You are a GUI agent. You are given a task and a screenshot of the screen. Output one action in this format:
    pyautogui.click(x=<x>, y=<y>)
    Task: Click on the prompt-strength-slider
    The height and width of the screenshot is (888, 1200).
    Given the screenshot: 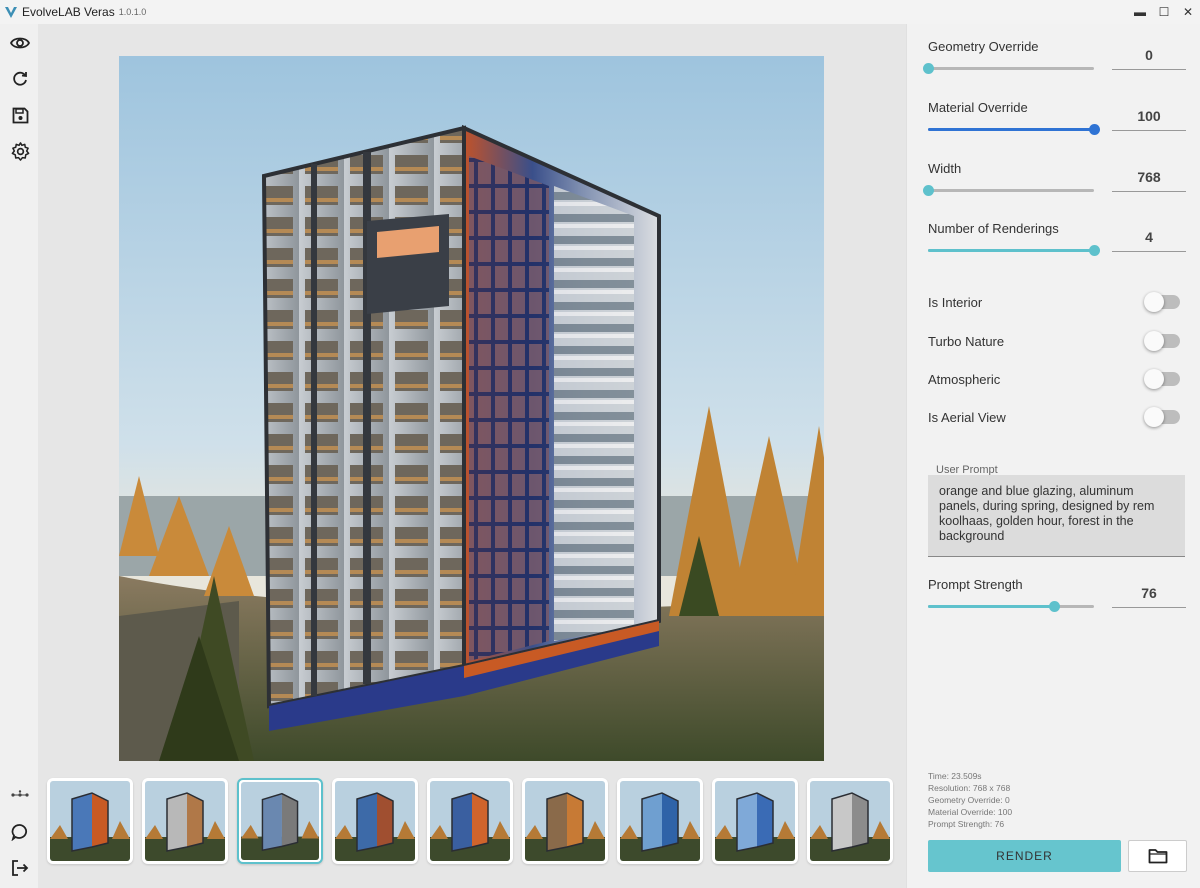 What is the action you would take?
    pyautogui.click(x=1011, y=606)
    